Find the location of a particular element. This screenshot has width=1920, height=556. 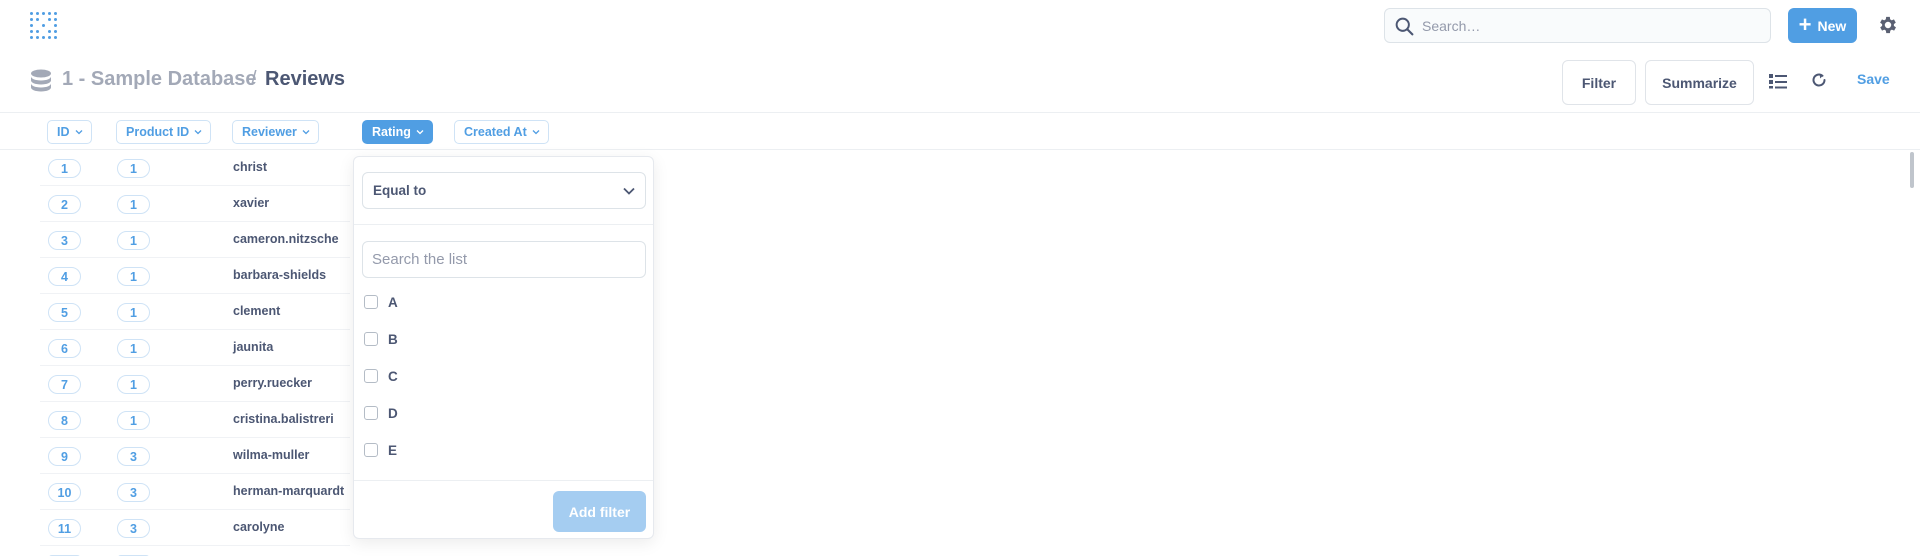

reviewer-cell: herman-marquardt is located at coordinates (289, 491).